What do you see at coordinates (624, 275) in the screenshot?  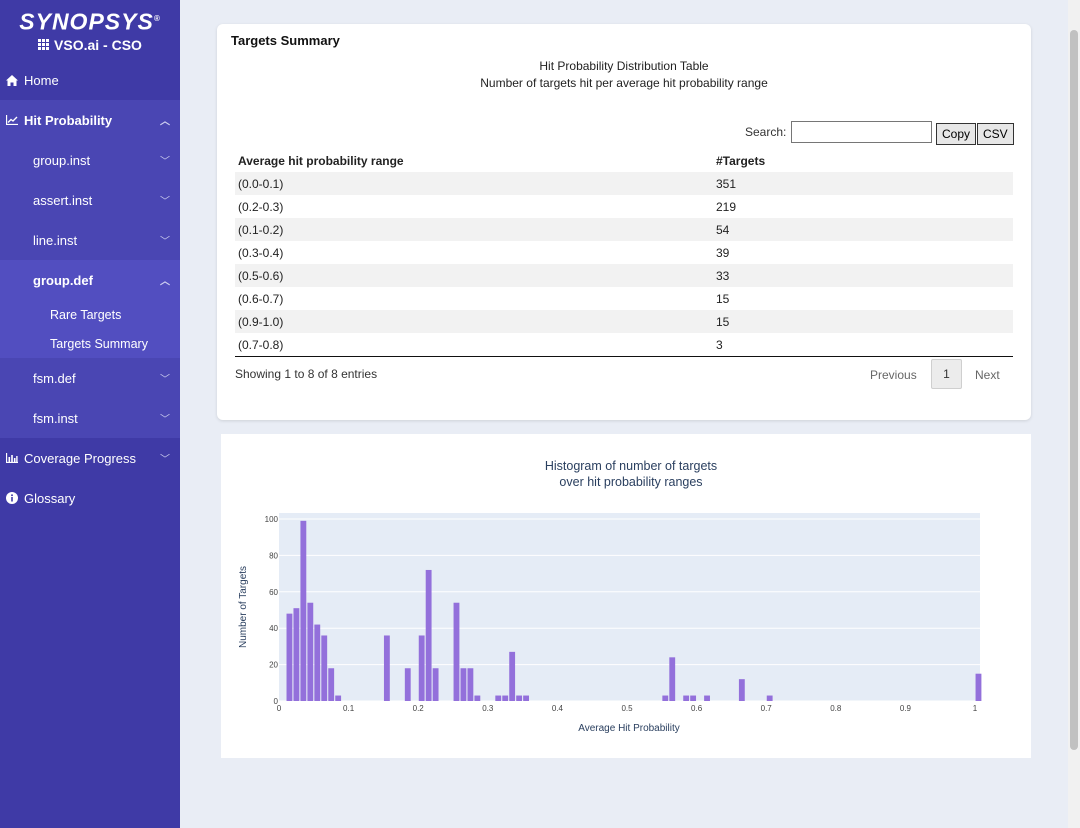 I see `table-row: (0.5-0.6) 33` at bounding box center [624, 275].